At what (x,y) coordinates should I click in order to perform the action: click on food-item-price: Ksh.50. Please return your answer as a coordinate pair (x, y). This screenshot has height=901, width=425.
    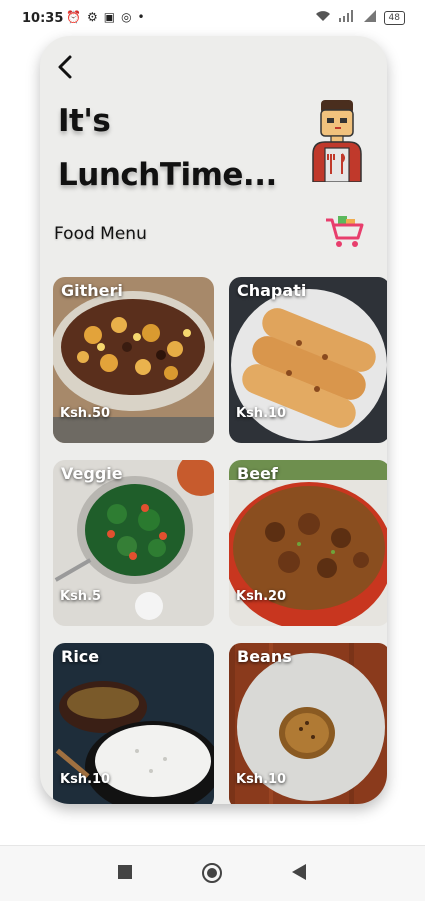
    Looking at the image, I should click on (85, 413).